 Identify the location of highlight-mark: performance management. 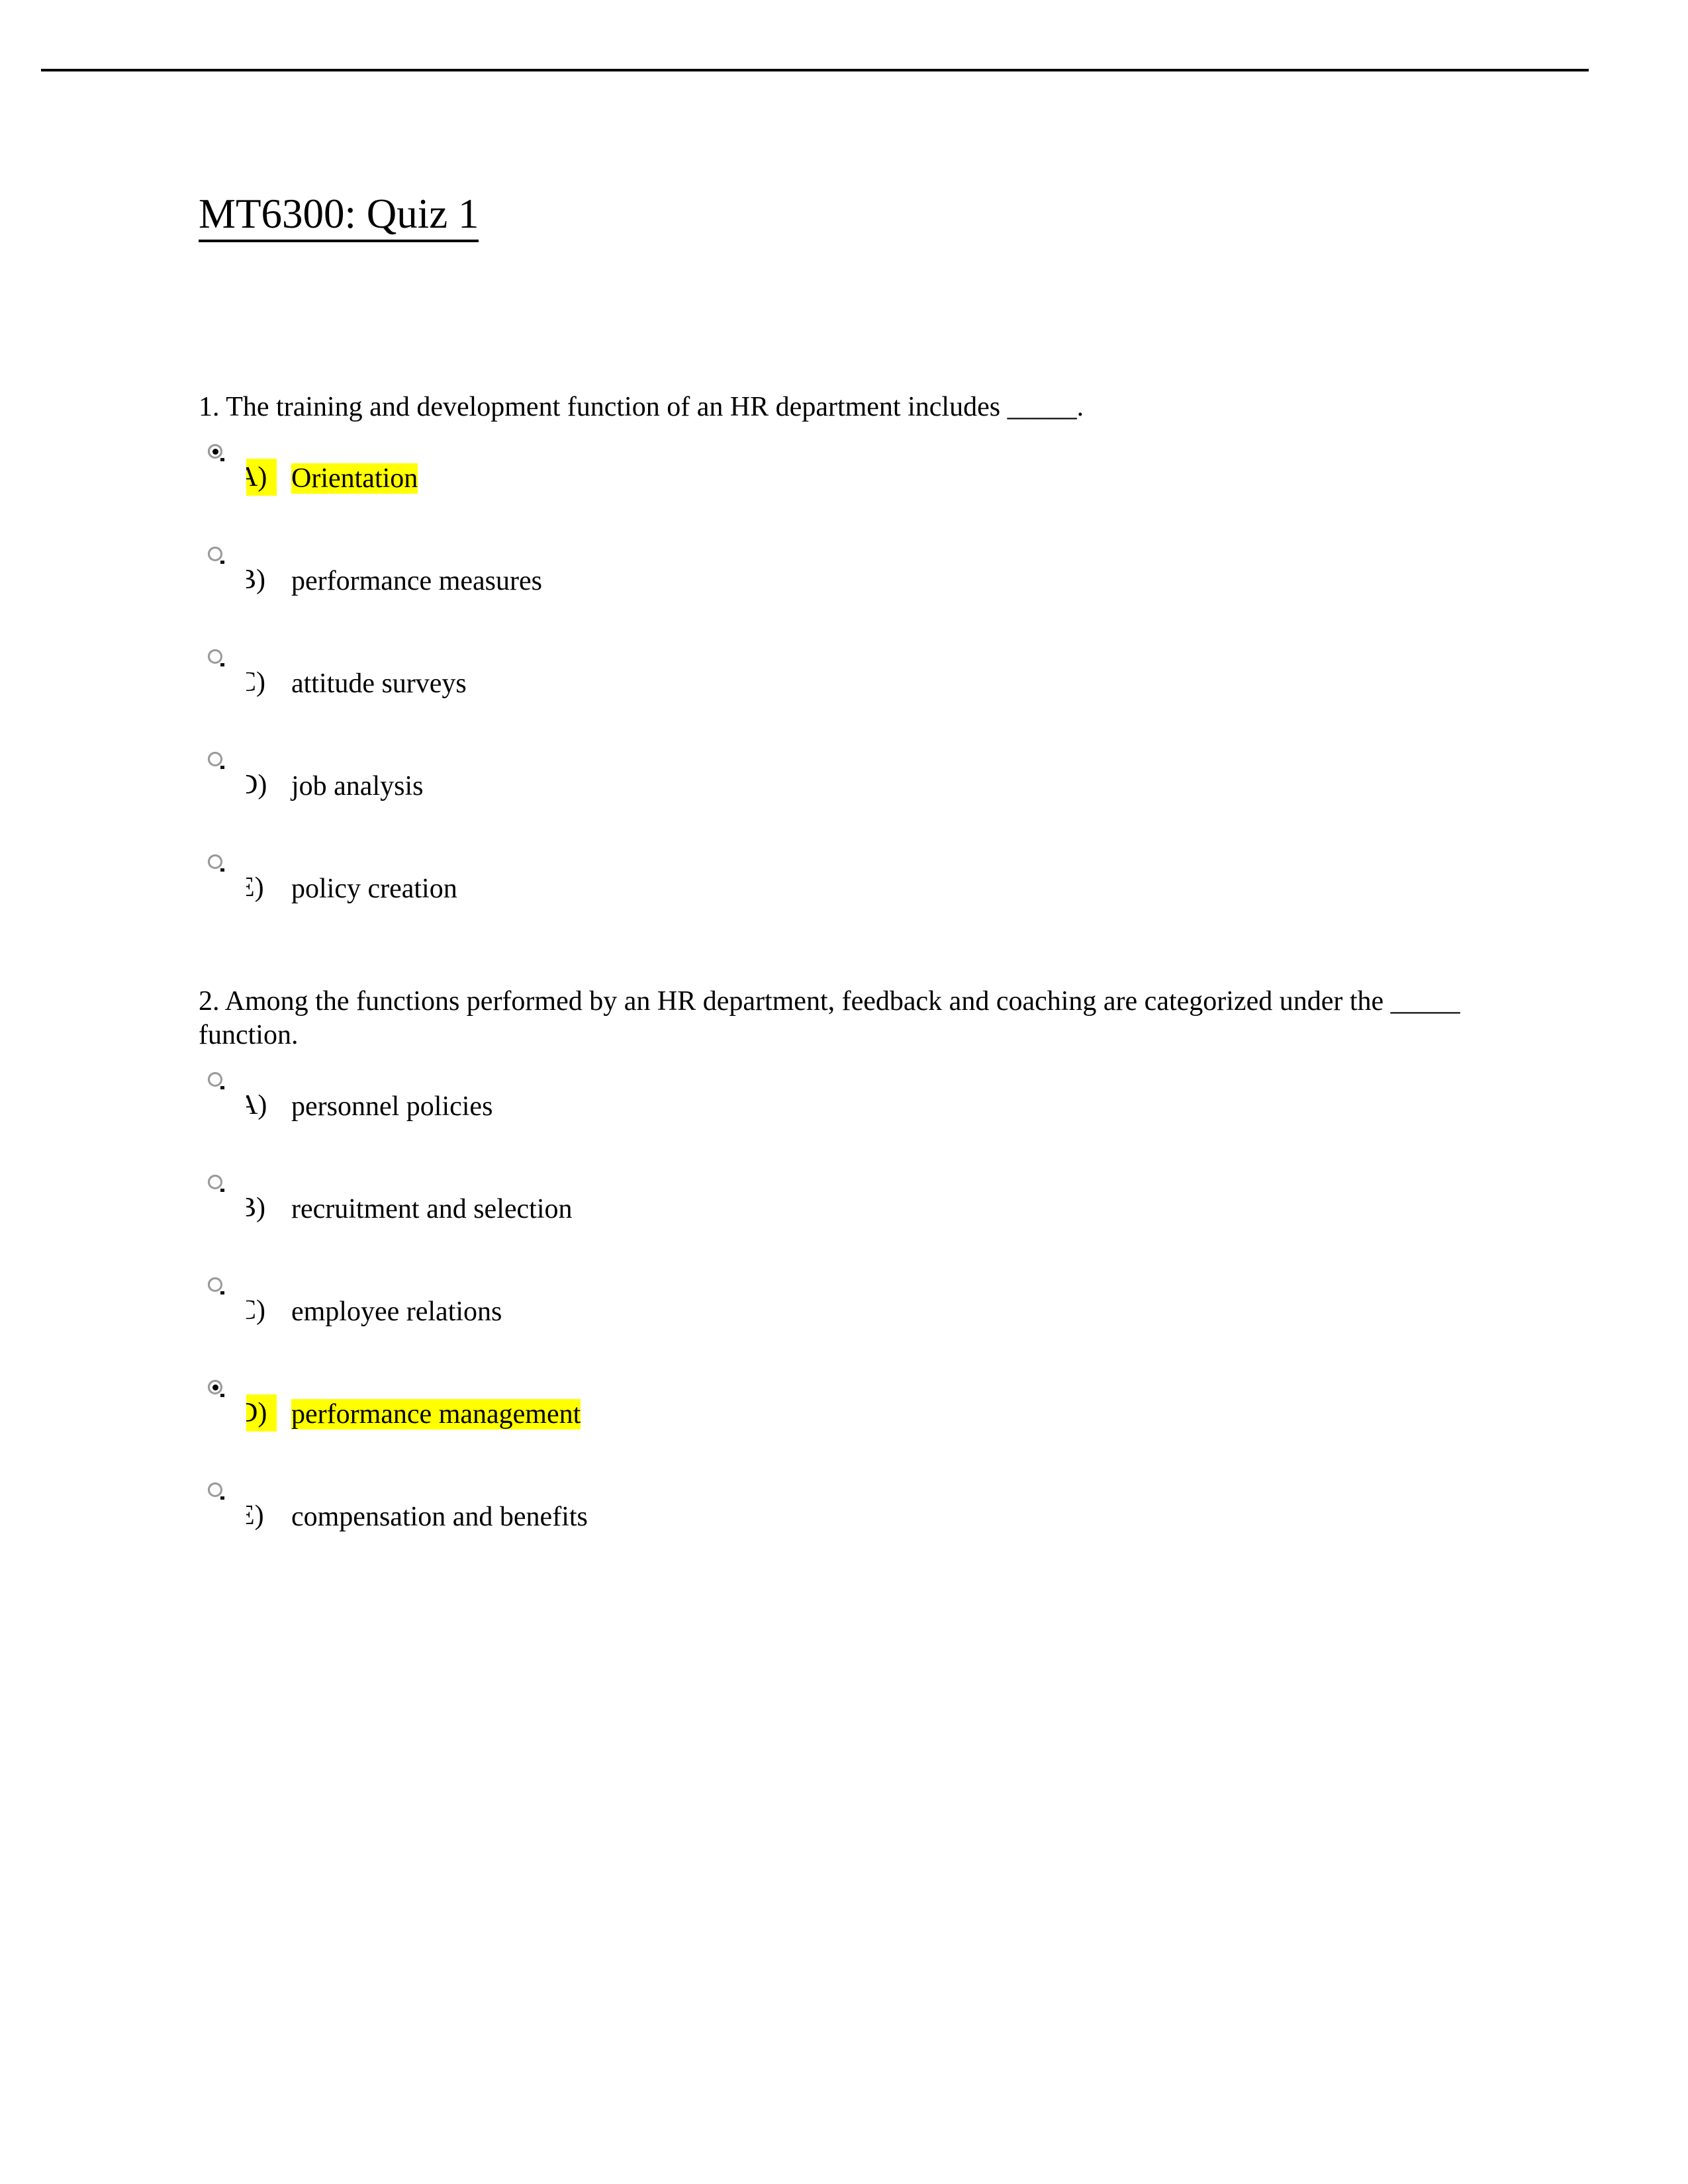
(436, 1414).